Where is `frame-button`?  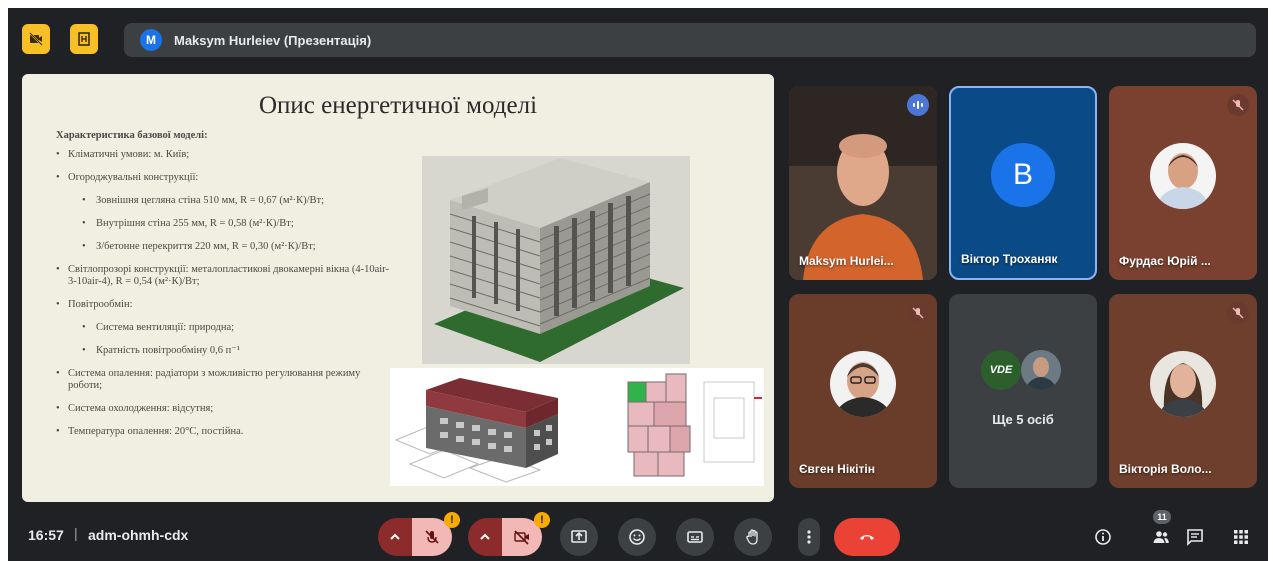 frame-button is located at coordinates (84, 39).